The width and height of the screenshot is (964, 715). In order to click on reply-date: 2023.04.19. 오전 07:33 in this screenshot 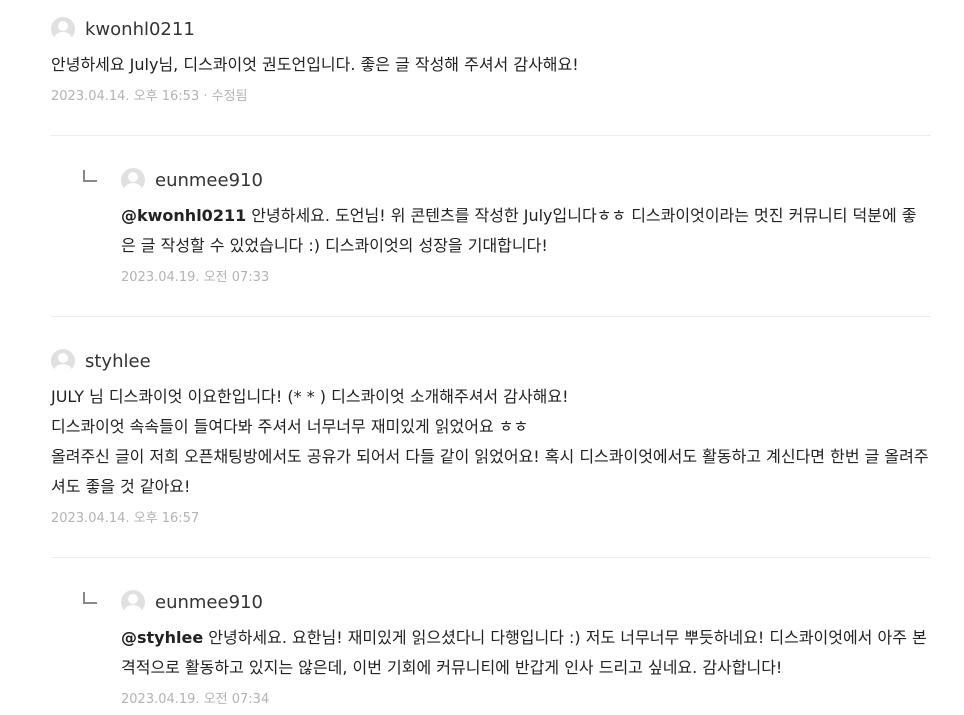, I will do `click(195, 277)`.